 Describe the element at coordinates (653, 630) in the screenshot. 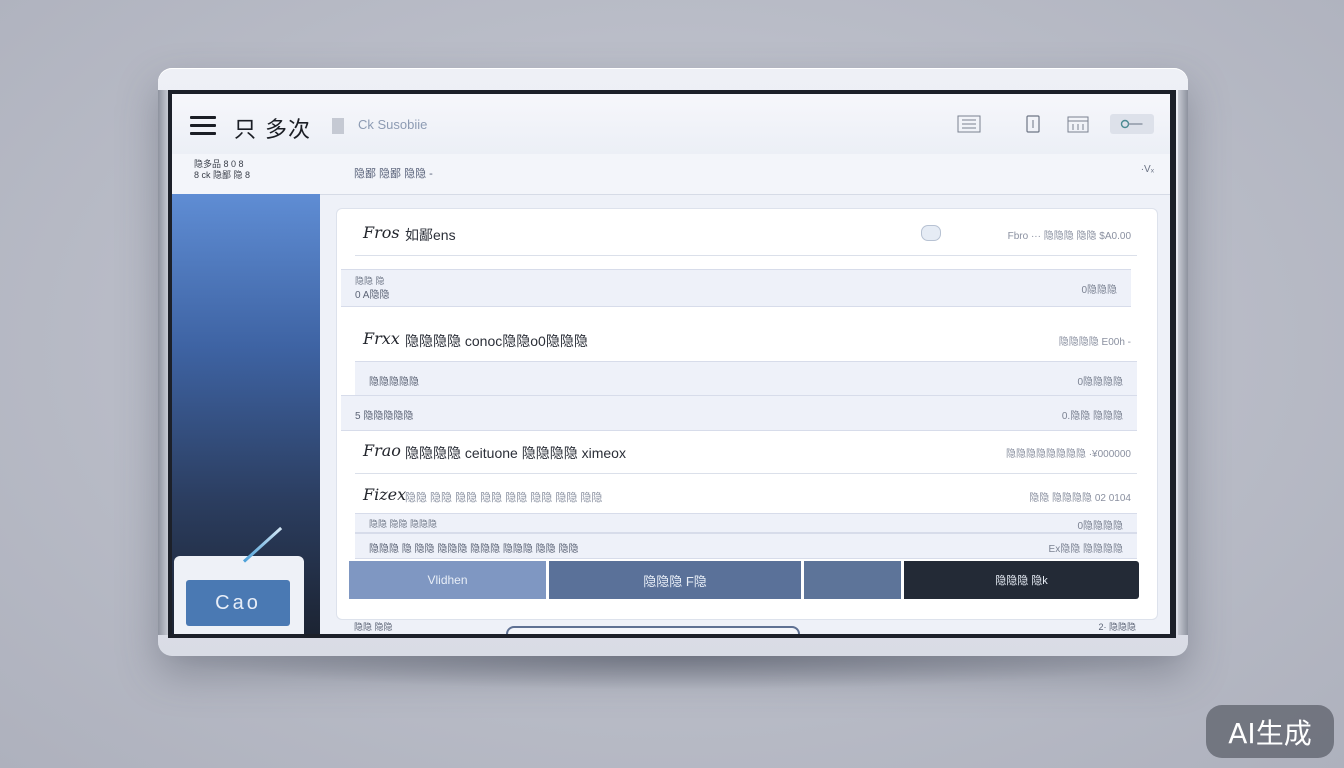

I see `footer-tab` at that location.